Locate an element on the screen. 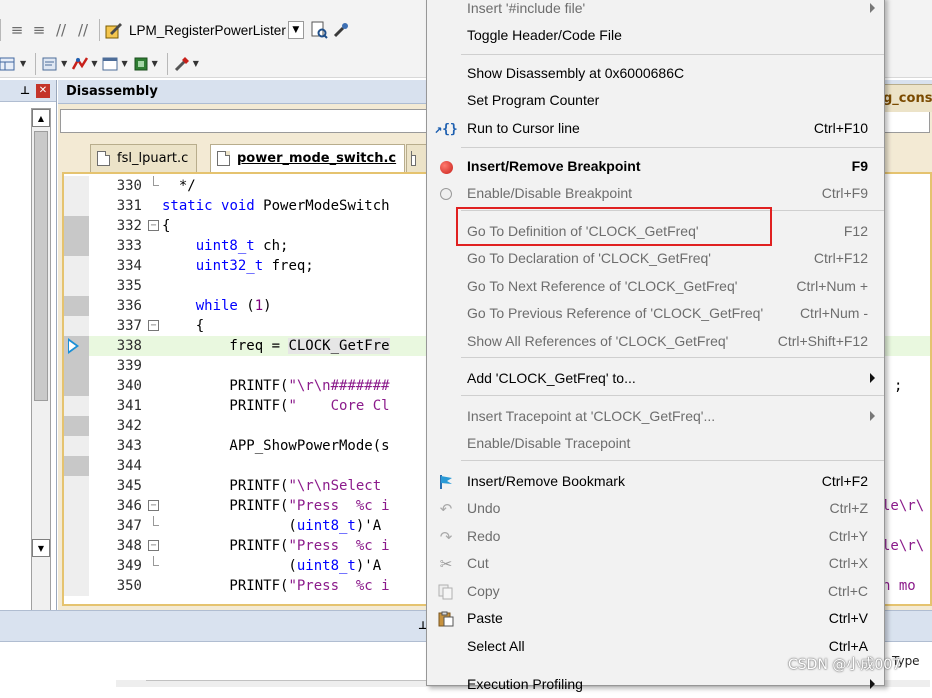 Image resolution: width=932 pixels, height=698 pixels. tab-hidden is located at coordinates (417, 158).